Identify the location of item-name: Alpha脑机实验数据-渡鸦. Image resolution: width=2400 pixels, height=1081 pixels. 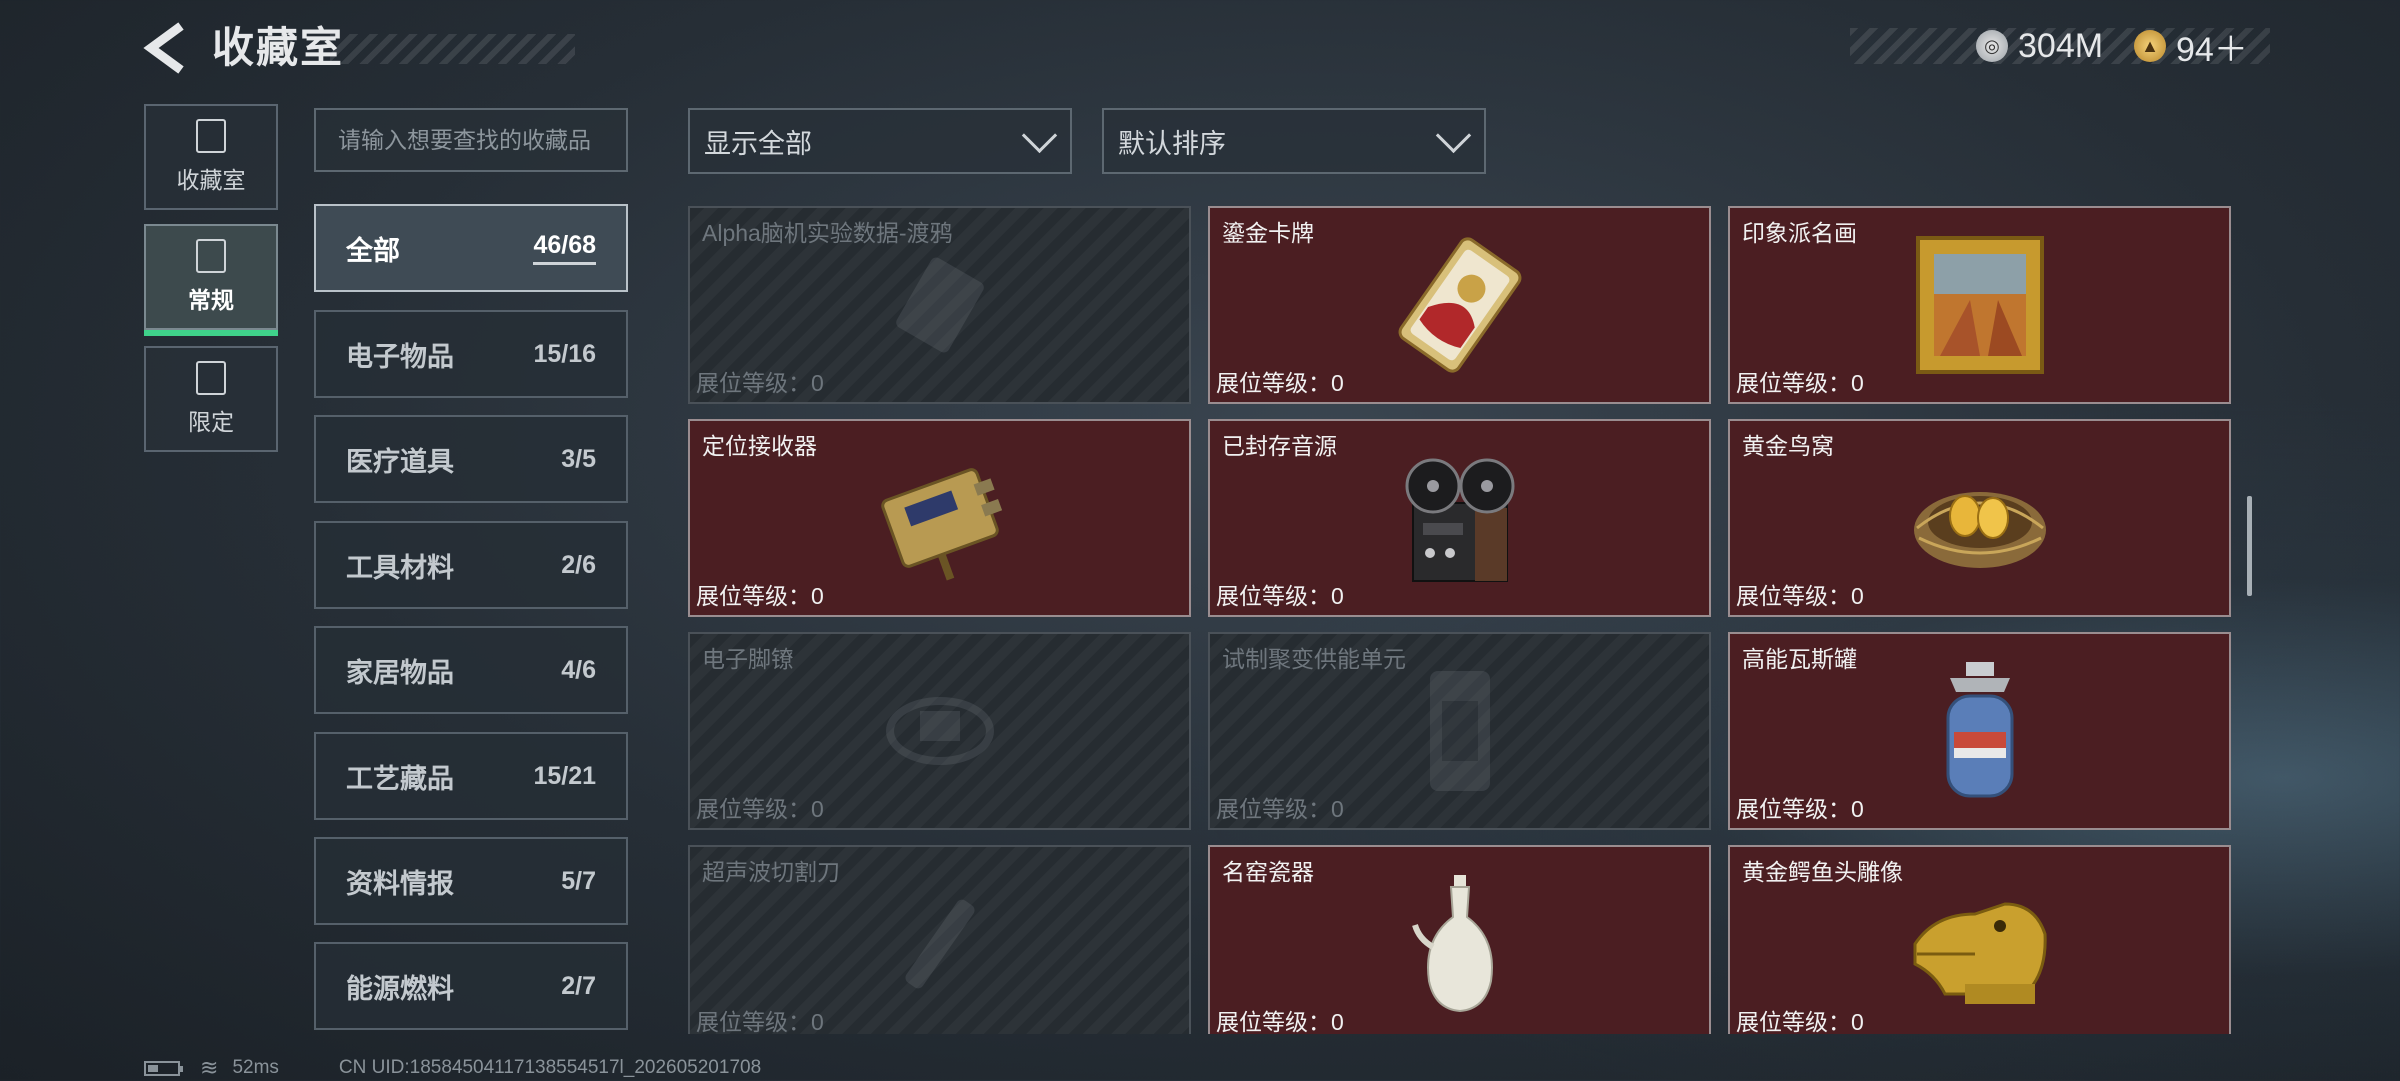
(827, 233).